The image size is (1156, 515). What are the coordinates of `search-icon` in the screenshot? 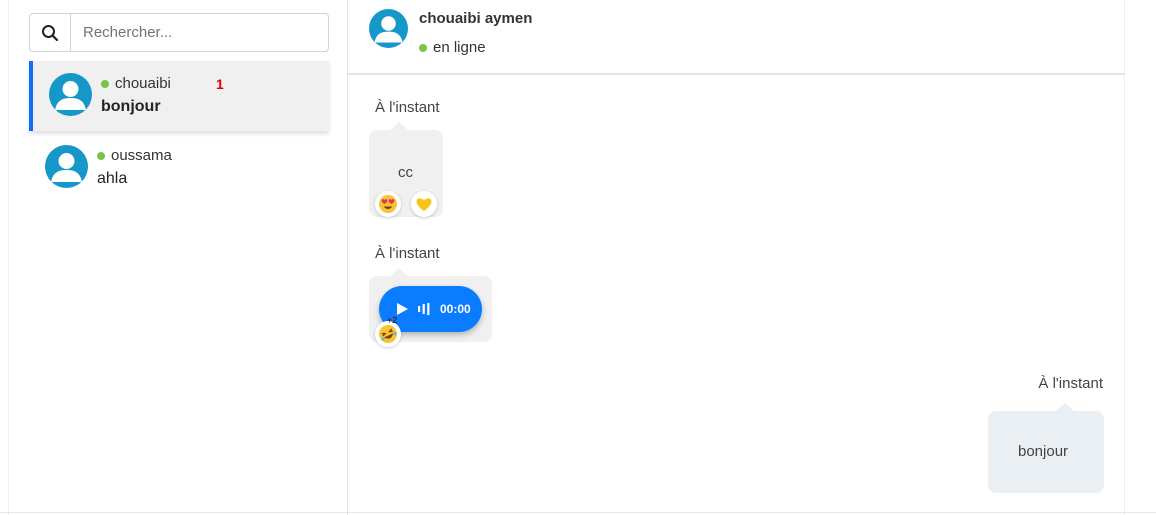 It's located at (50, 32).